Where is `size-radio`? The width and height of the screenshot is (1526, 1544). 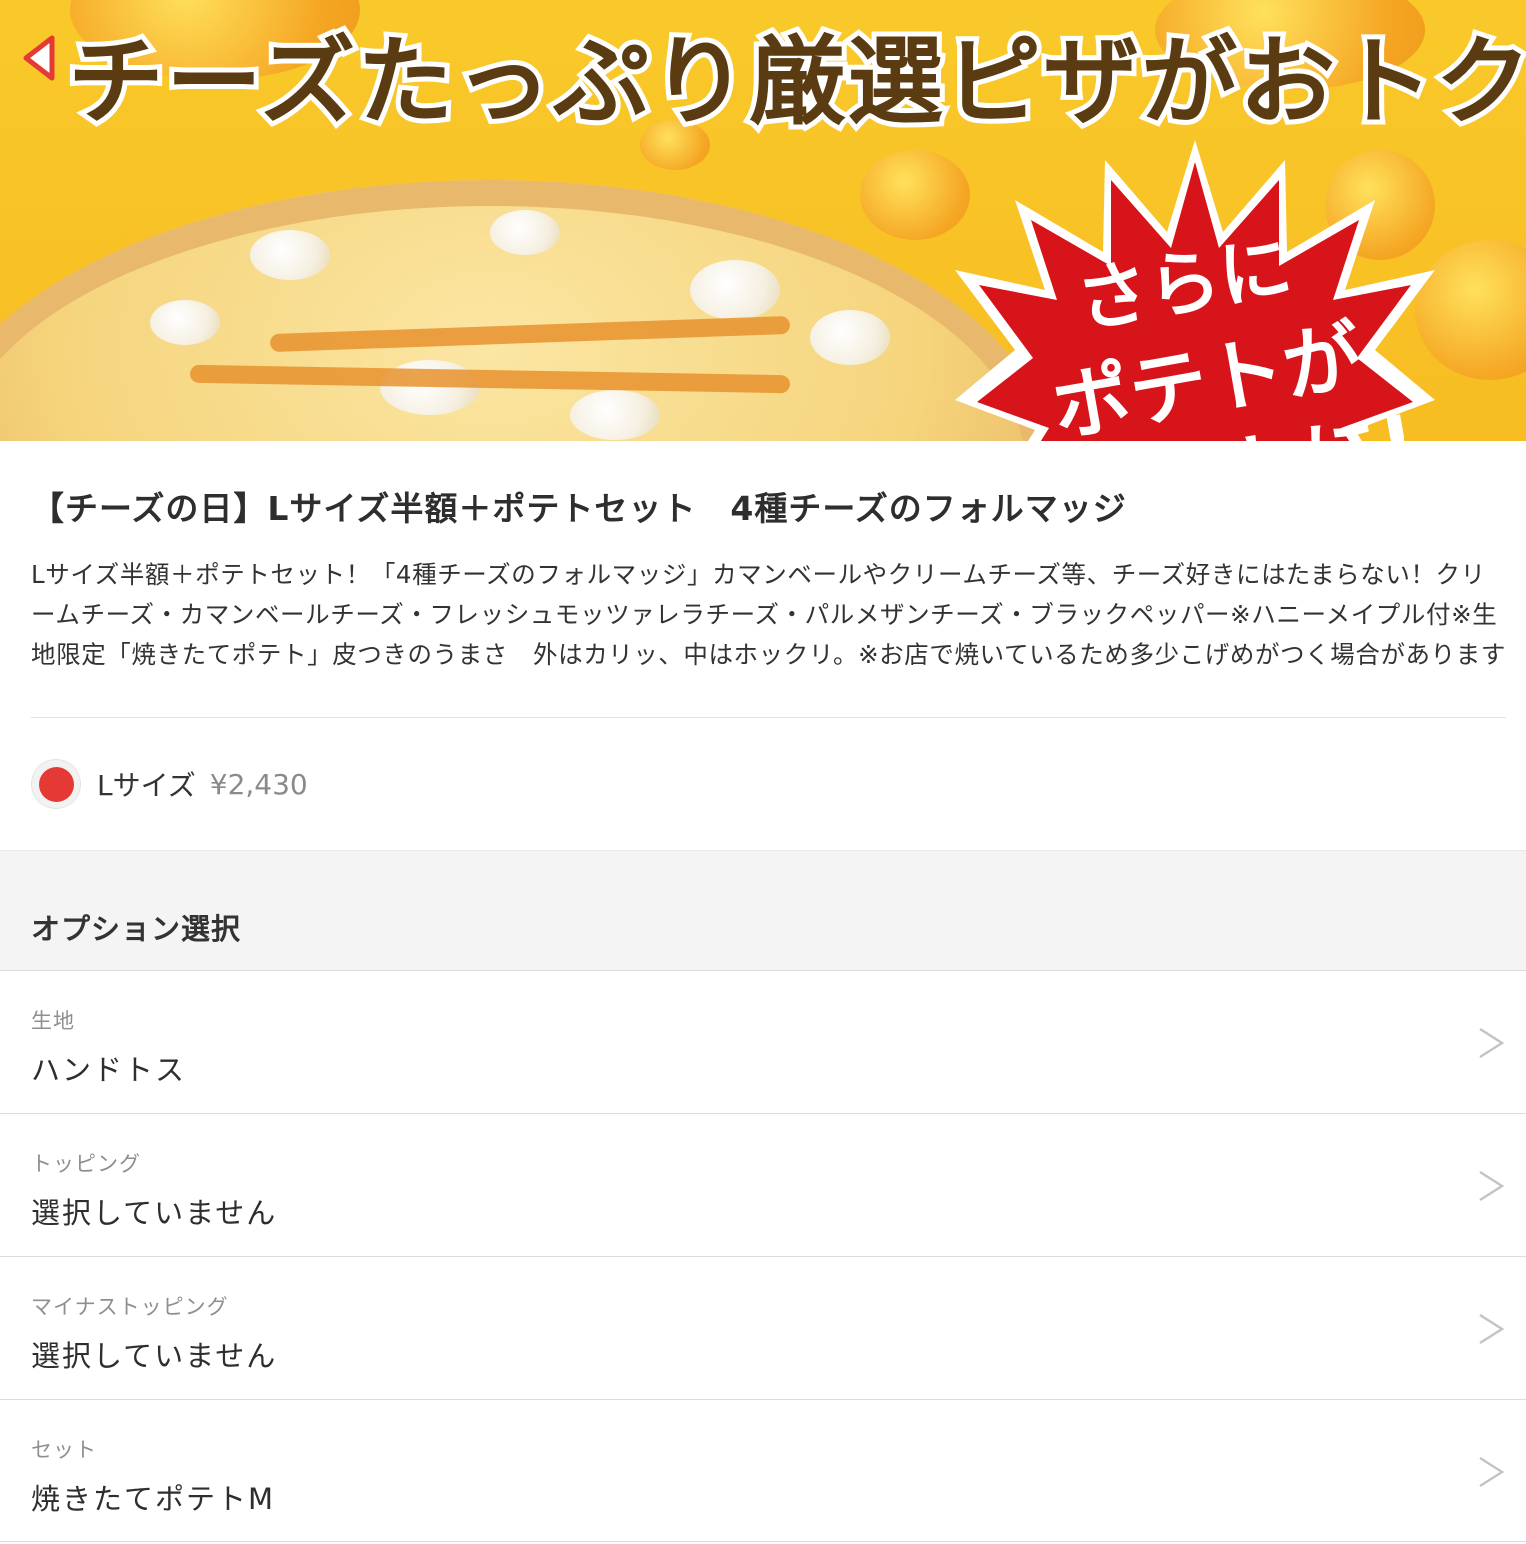 size-radio is located at coordinates (56, 784).